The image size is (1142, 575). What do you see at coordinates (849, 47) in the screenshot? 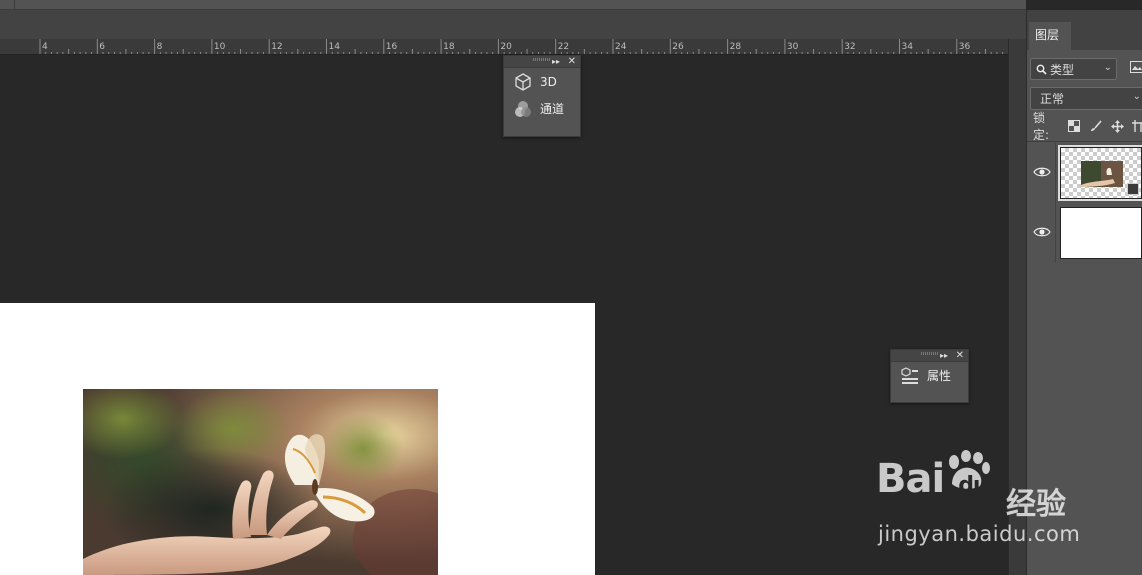
I see `ruler-label: 32` at bounding box center [849, 47].